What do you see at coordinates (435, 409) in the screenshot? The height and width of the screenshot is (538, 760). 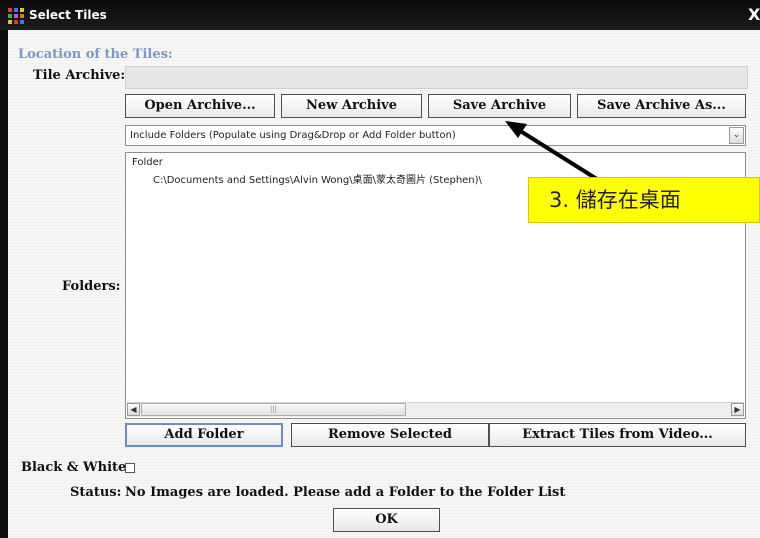 I see `horizontal-scrollbar: ◀ ||| ▶` at bounding box center [435, 409].